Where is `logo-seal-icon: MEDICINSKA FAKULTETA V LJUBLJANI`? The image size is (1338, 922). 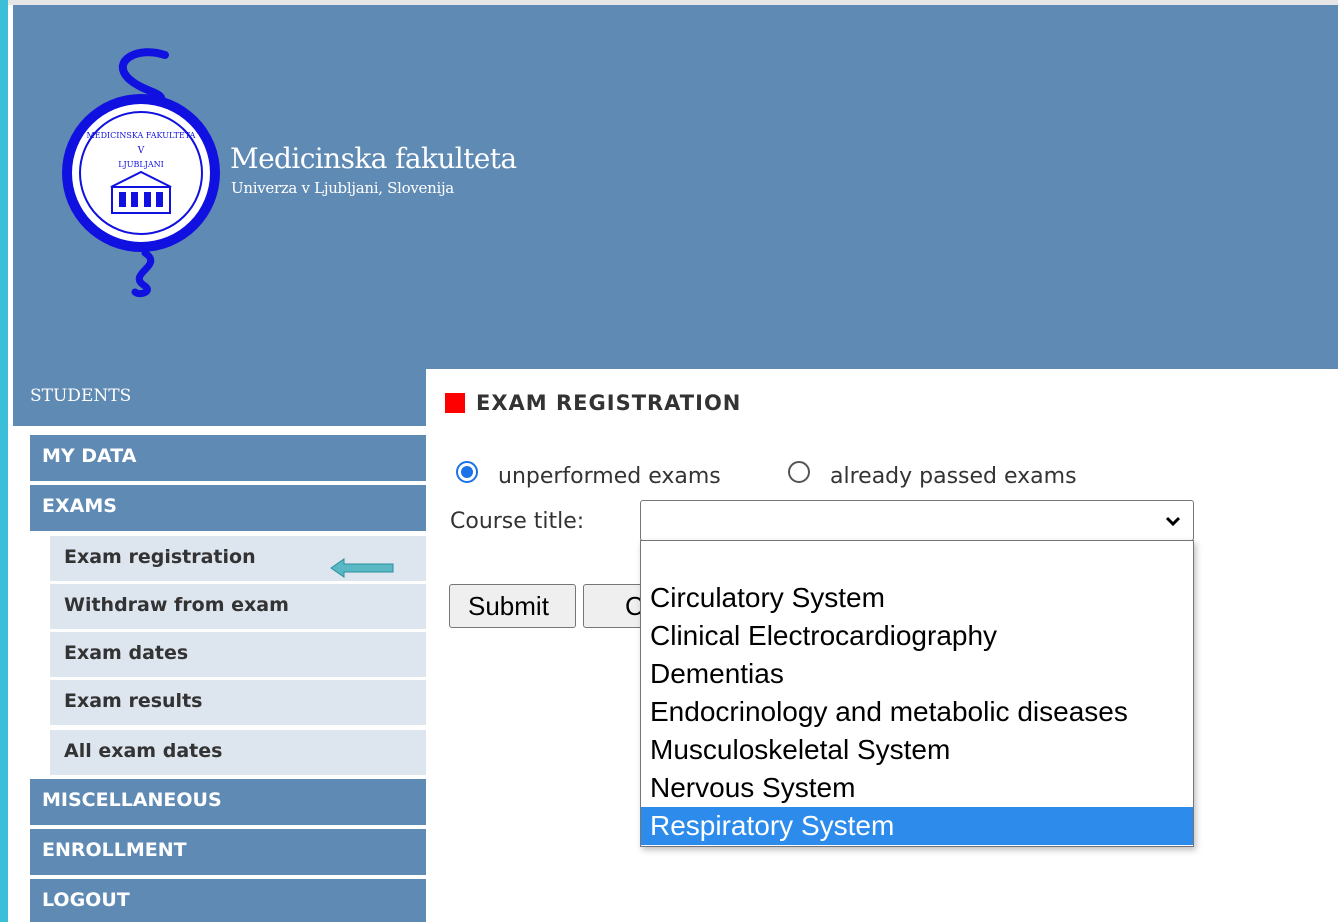
logo-seal-icon: MEDICINSKA FAKULTETA V LJUBLJANI is located at coordinates (140, 170).